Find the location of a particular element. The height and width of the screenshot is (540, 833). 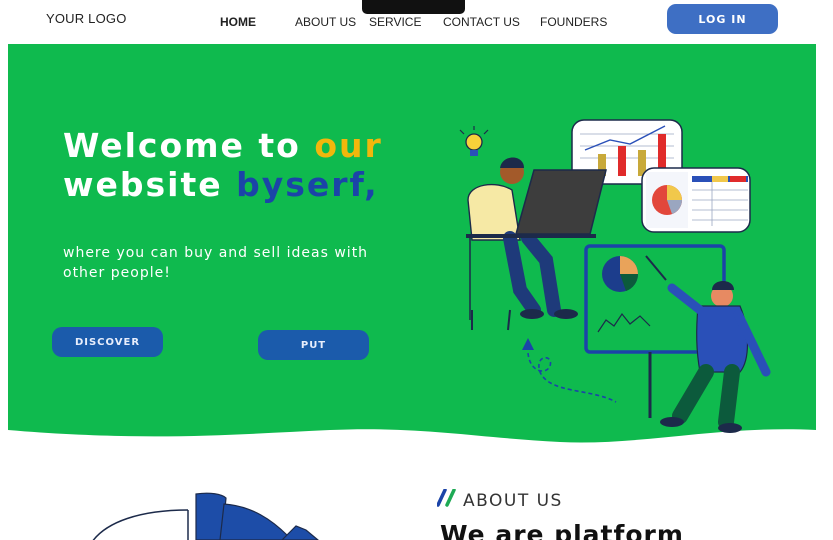

pie-table-card is located at coordinates (696, 200).